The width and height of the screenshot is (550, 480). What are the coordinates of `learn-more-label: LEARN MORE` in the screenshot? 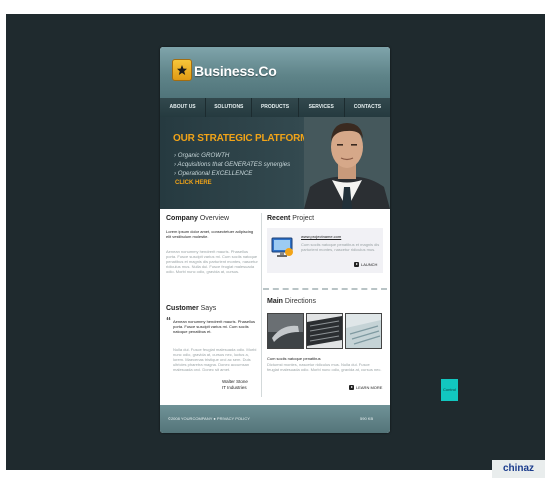 It's located at (369, 387).